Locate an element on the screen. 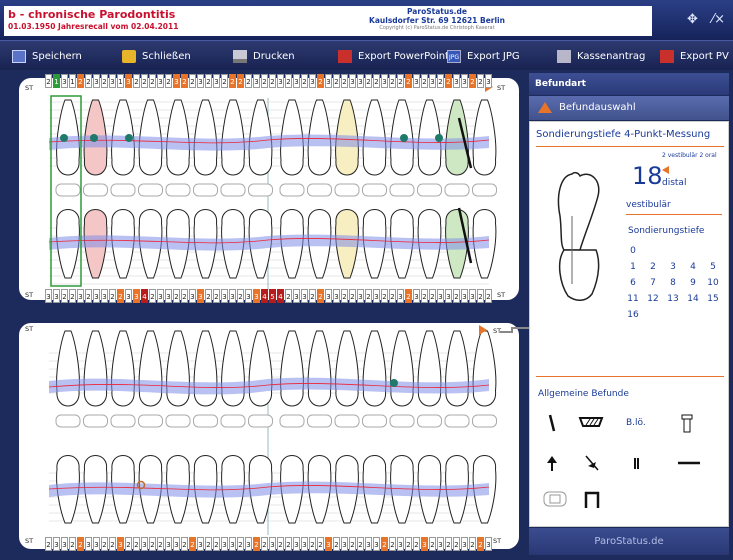  depth-value: 3 is located at coordinates (673, 267).